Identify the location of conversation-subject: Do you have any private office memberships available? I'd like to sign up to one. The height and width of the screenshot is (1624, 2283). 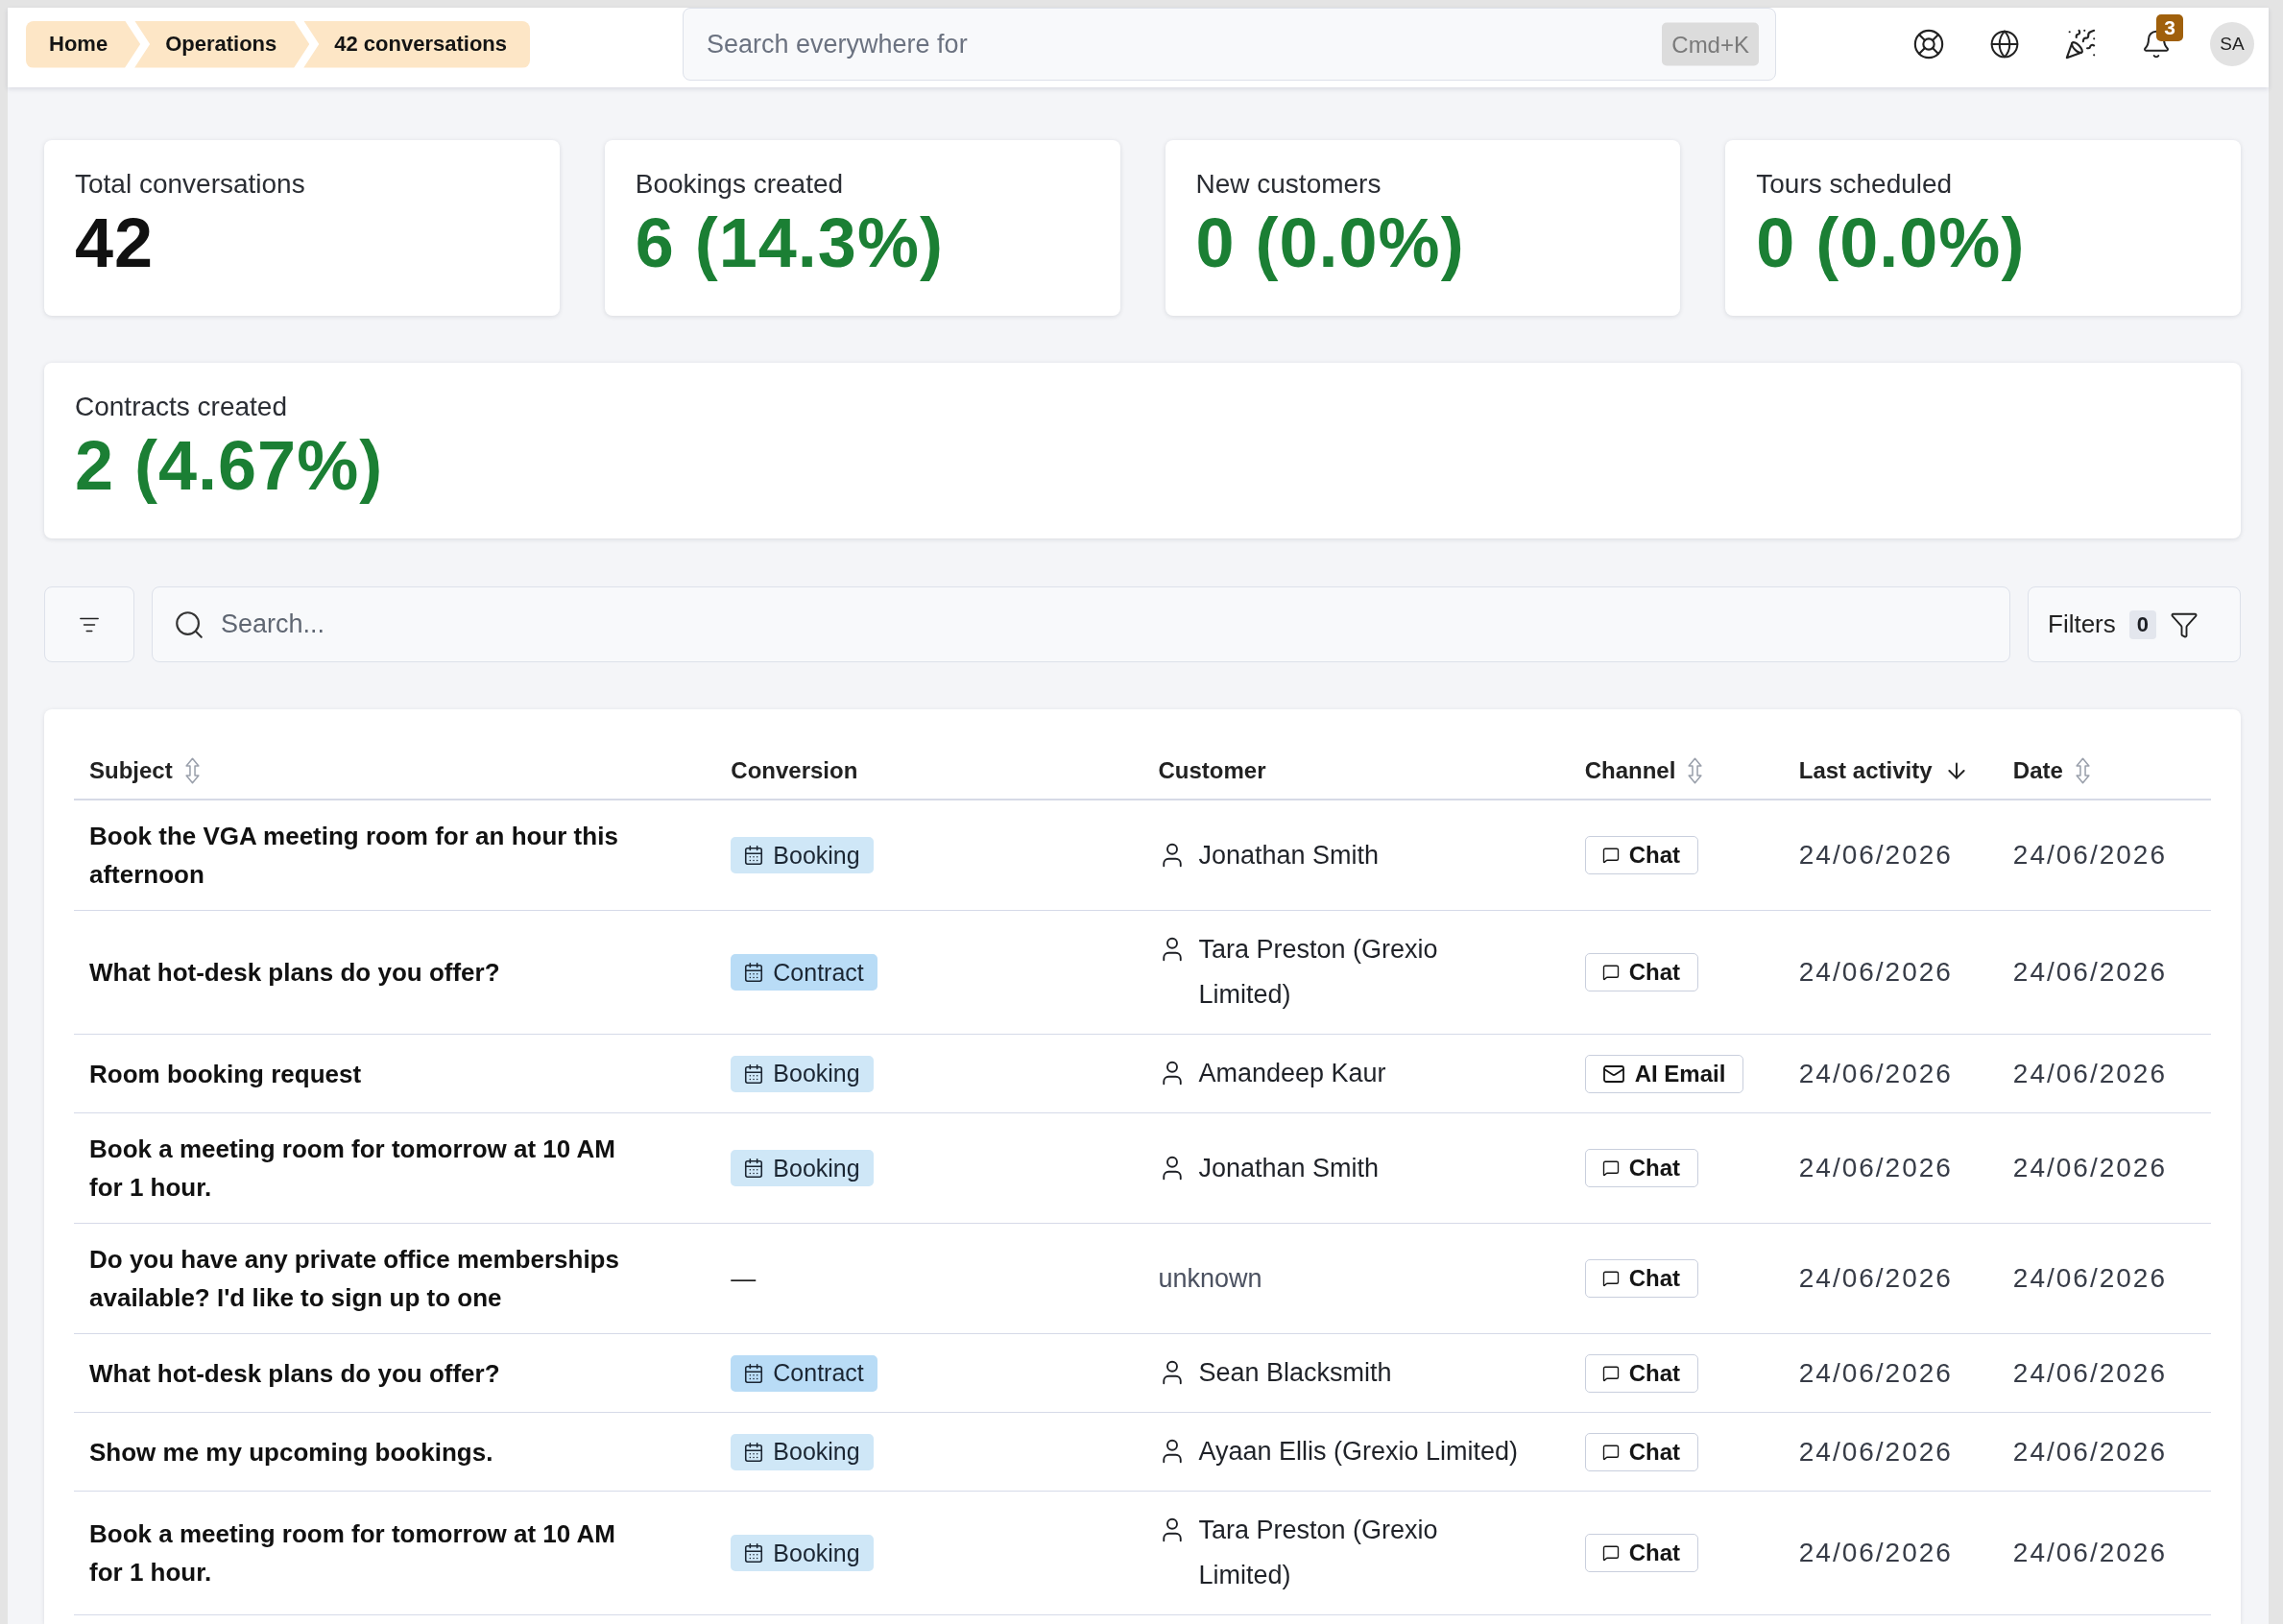
(355, 1279).